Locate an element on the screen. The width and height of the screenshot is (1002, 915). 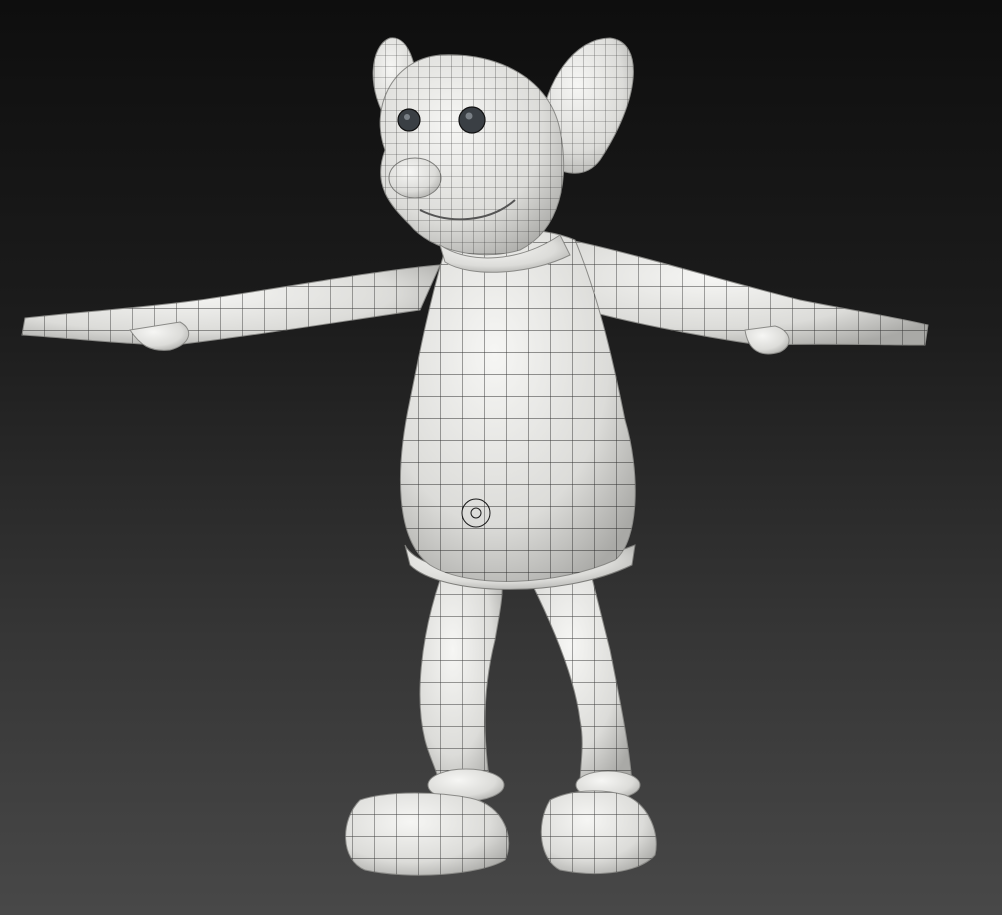
right-shoe is located at coordinates (598, 832).